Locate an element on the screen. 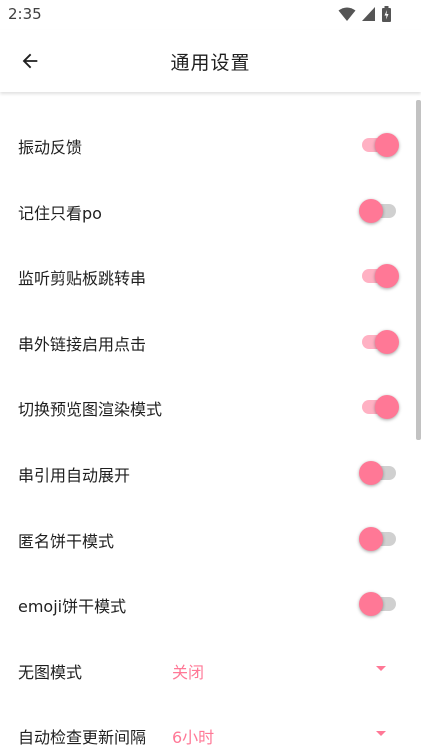 The image size is (421, 748). external-link-click-toggle is located at coordinates (379, 342).